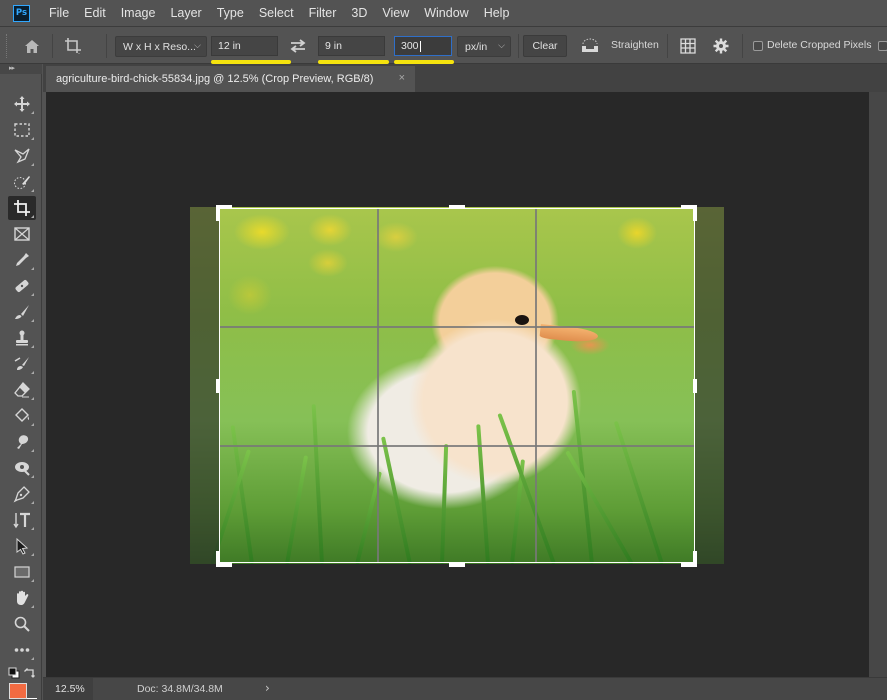  I want to click on more-tools-button, so click(22, 650).